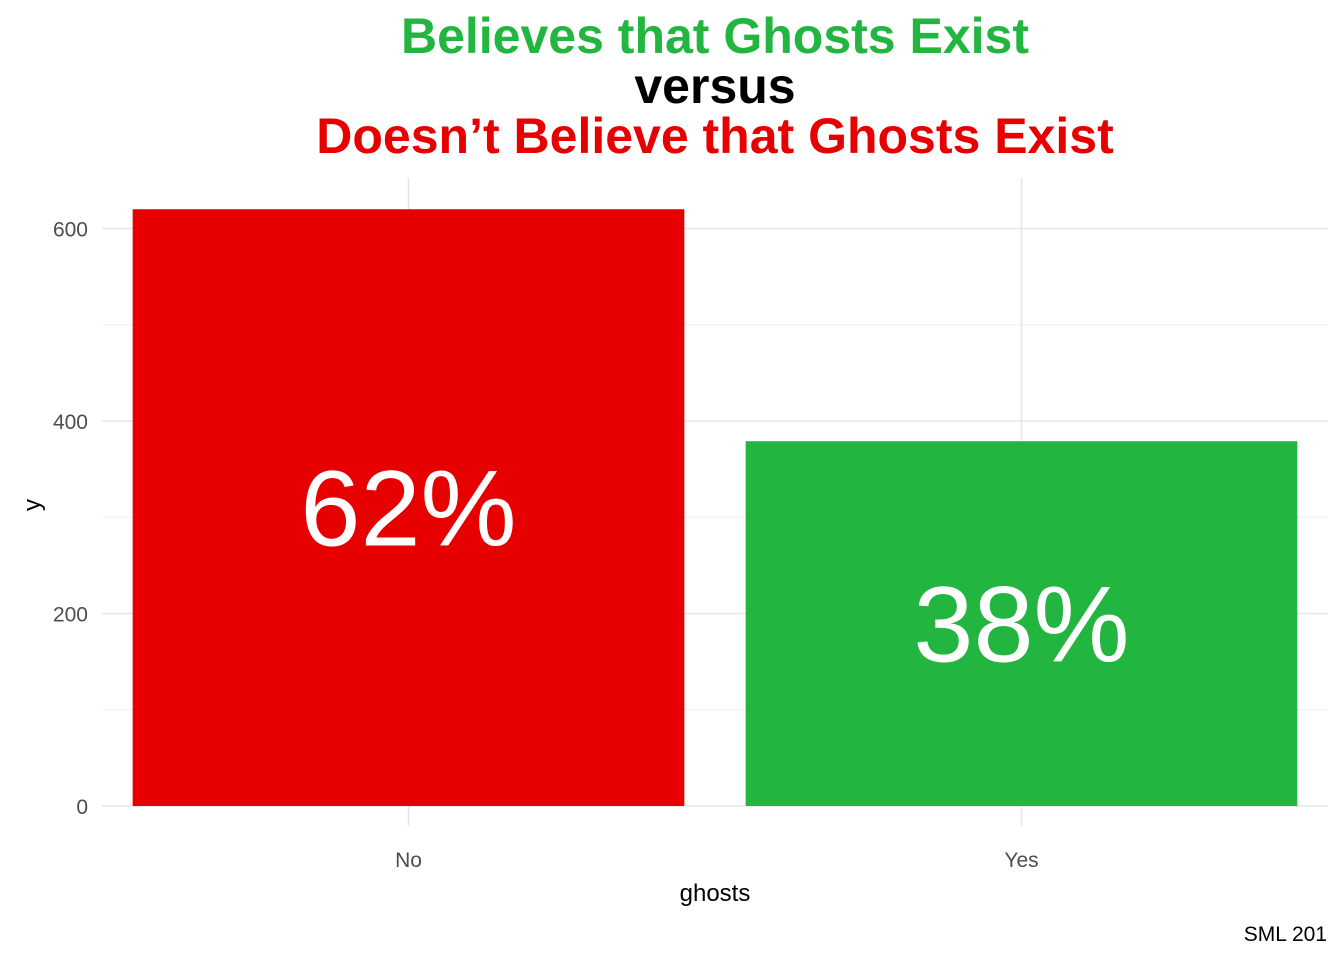 The width and height of the screenshot is (1344, 960). I want to click on bar-label-no: 62%, so click(408, 508).